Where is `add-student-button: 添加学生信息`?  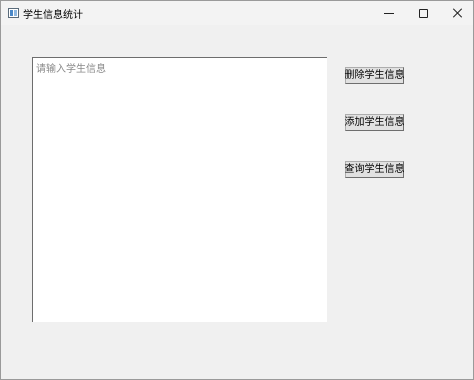 add-student-button: 添加学生信息 is located at coordinates (375, 122).